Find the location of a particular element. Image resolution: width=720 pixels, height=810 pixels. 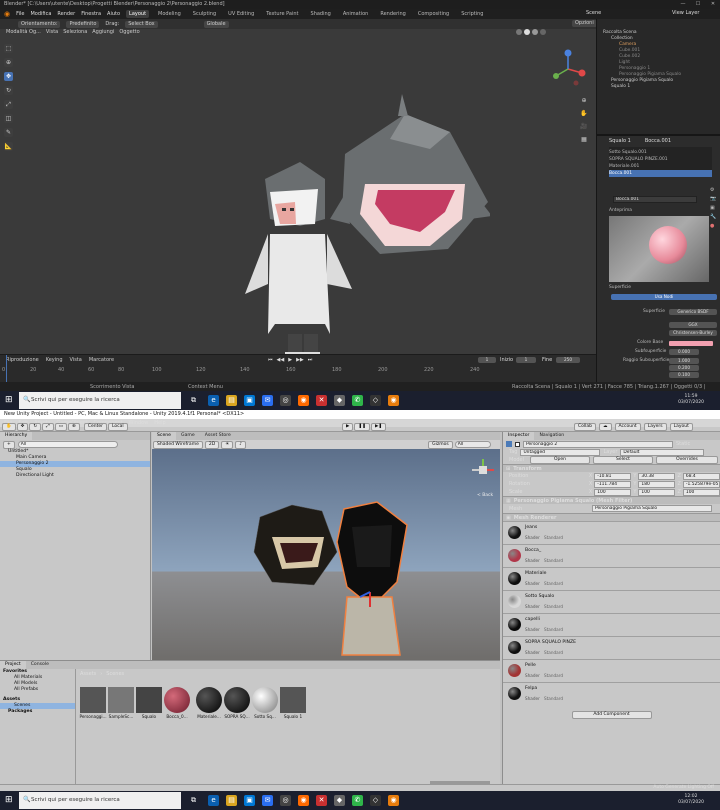

material-entry: Materiale Shader Standard is located at coordinates (611, 578).